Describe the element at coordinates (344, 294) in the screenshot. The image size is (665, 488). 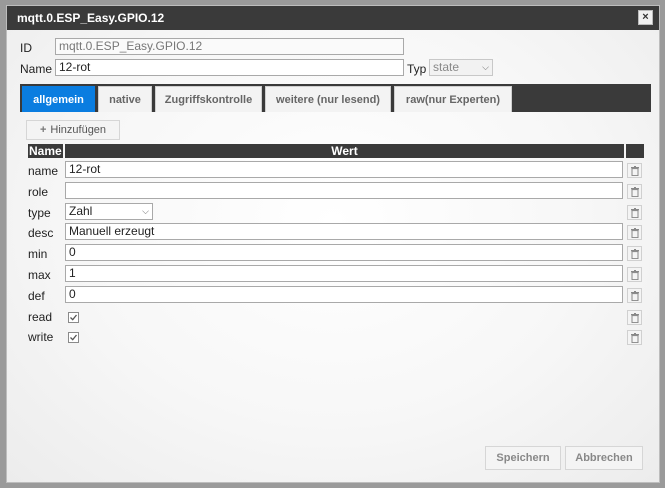
I see `value-input-def: 0` at that location.